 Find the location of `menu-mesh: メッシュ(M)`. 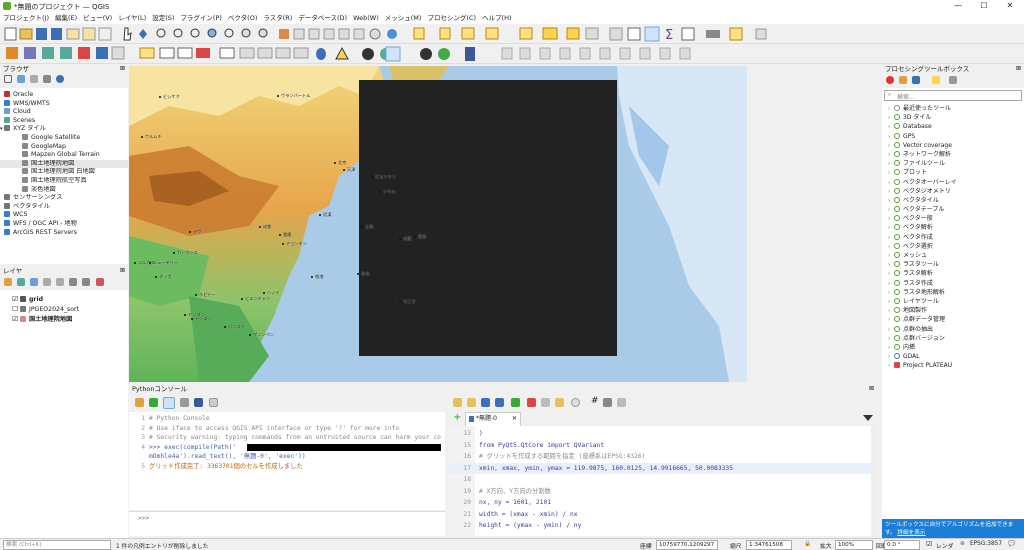

menu-mesh: メッシュ(M) is located at coordinates (403, 18).